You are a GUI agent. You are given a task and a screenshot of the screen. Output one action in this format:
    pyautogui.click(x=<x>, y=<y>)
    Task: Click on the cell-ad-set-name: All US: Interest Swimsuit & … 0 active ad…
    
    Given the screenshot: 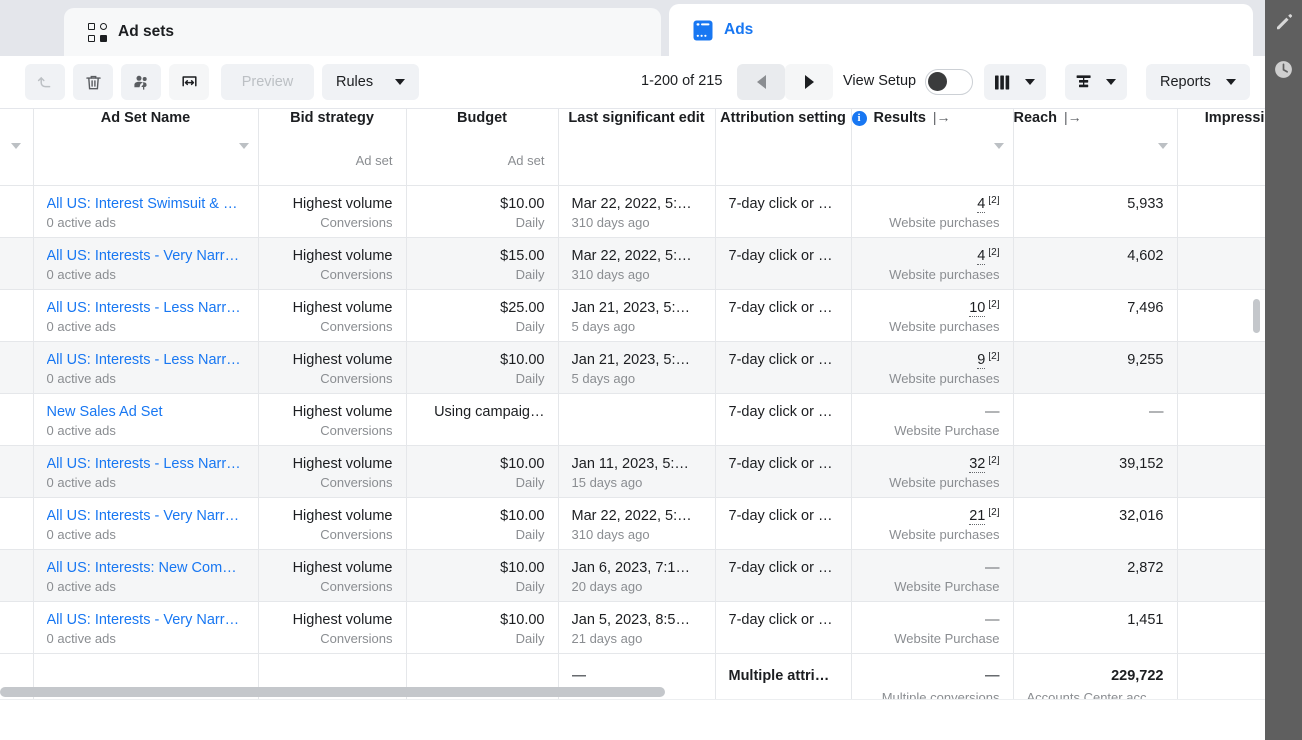 What is the action you would take?
    pyautogui.click(x=146, y=211)
    